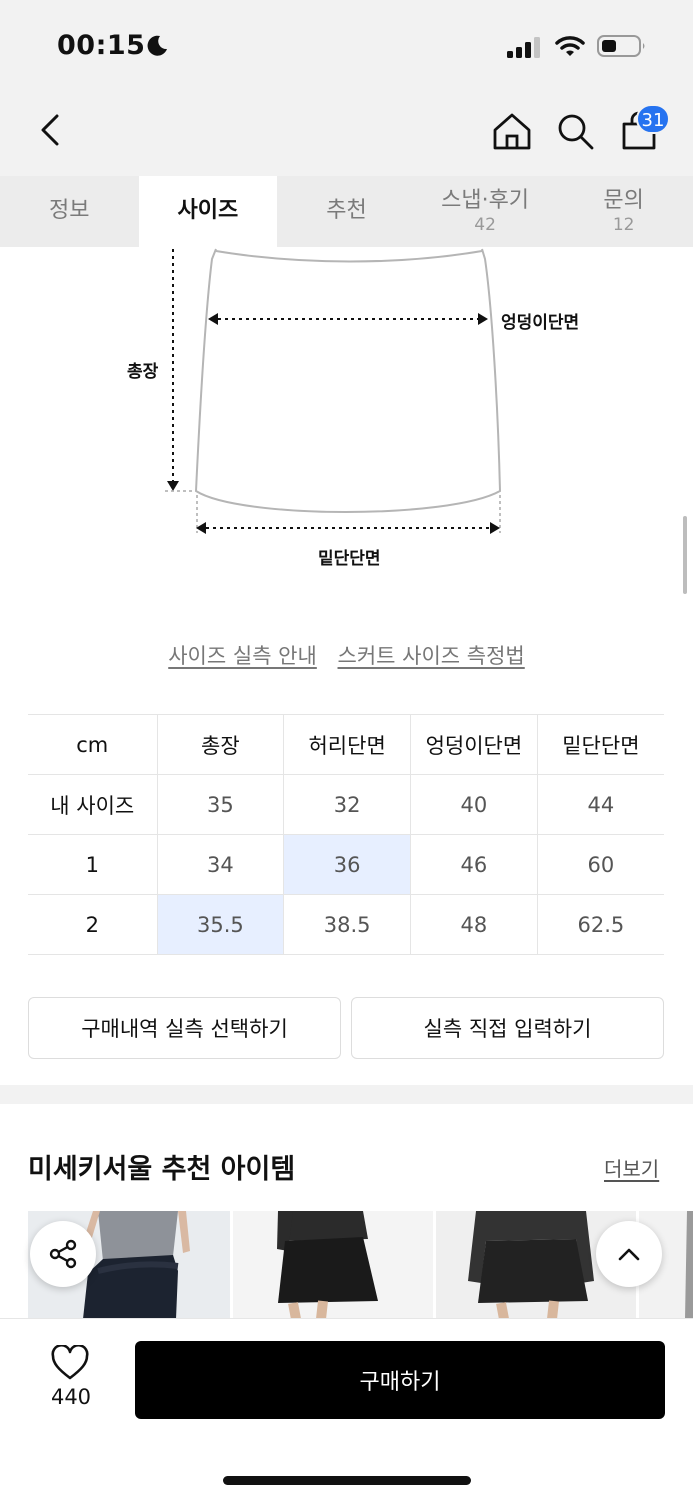  Describe the element at coordinates (101, 45) in the screenshot. I see `status-time: 00:15` at that location.